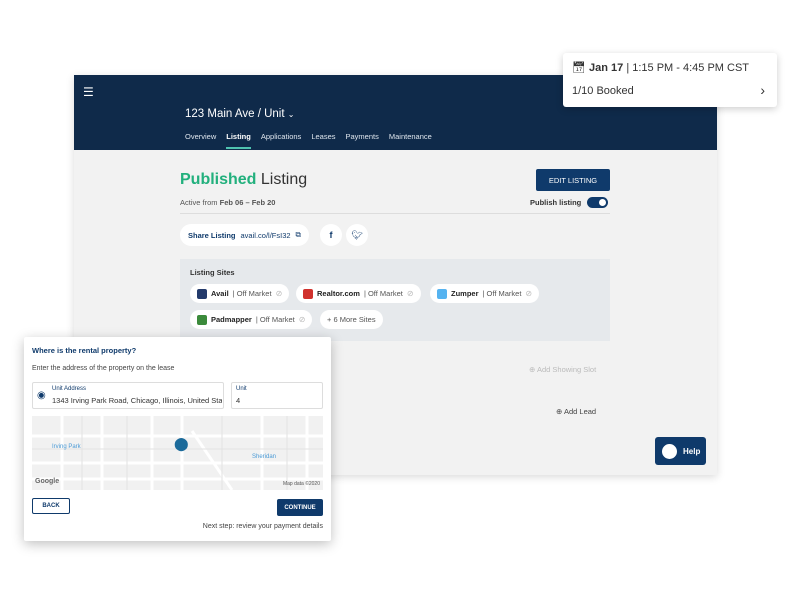 Image resolution: width=800 pixels, height=600 pixels. I want to click on page-title: Published Listing, so click(243, 180).